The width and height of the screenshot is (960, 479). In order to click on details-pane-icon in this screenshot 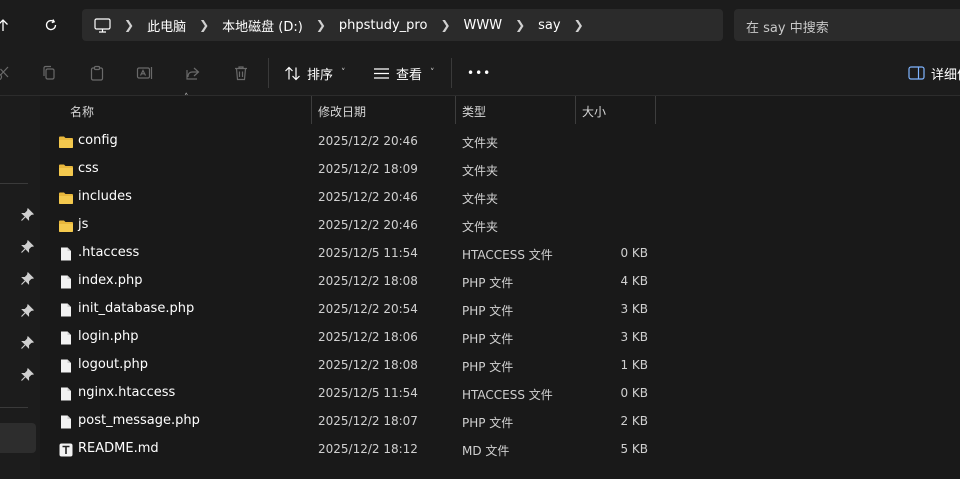, I will do `click(916, 73)`.